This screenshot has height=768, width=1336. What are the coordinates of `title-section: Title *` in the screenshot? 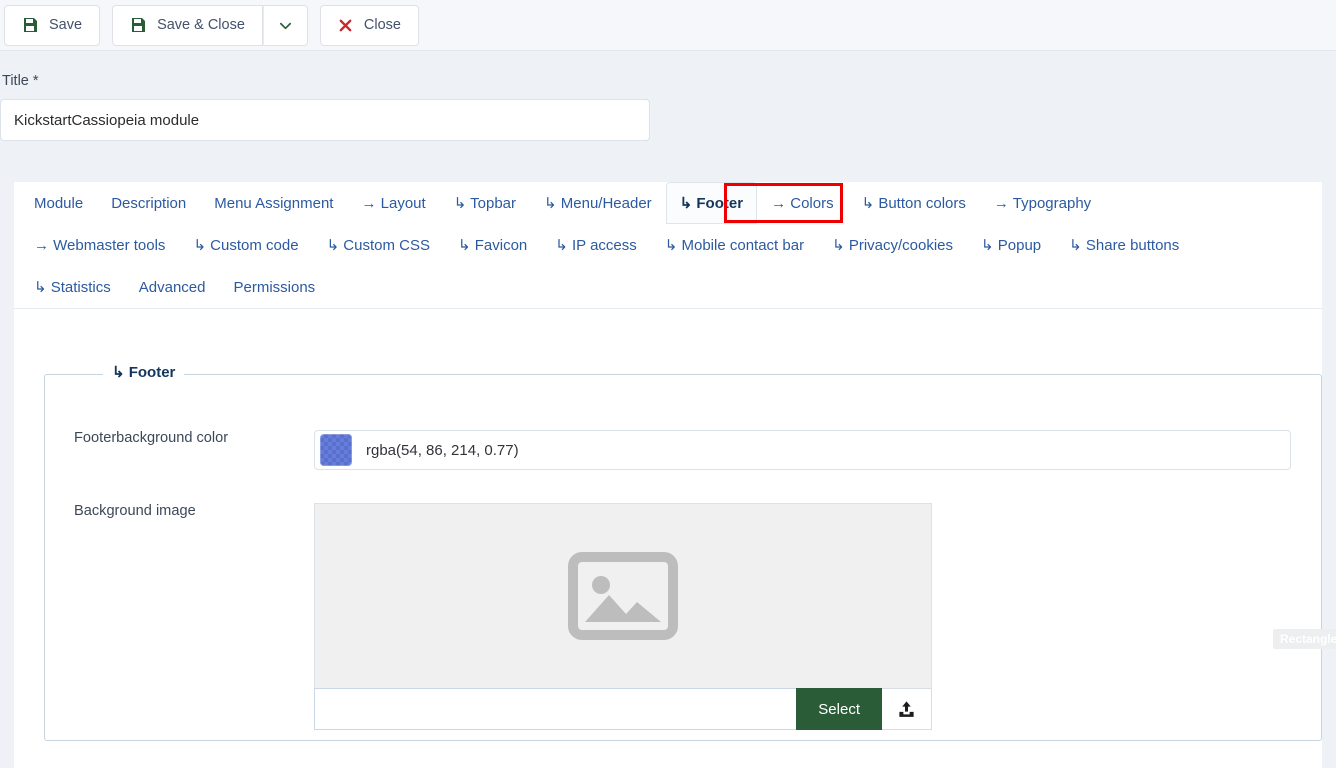 It's located at (668, 106).